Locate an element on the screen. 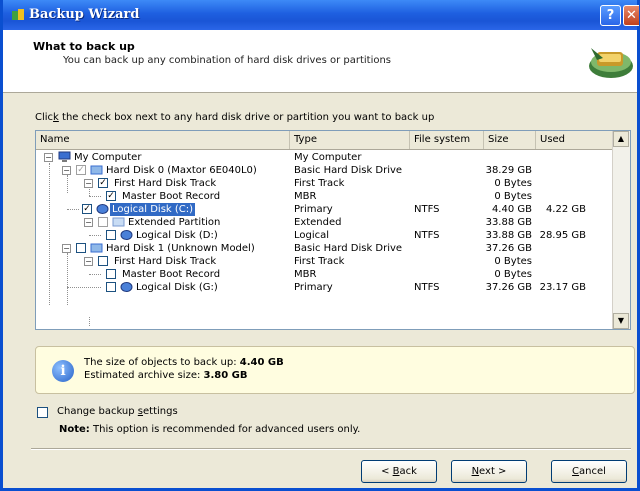 This screenshot has height=491, width=640. row-name: Logical Disk (D:) is located at coordinates (177, 235).